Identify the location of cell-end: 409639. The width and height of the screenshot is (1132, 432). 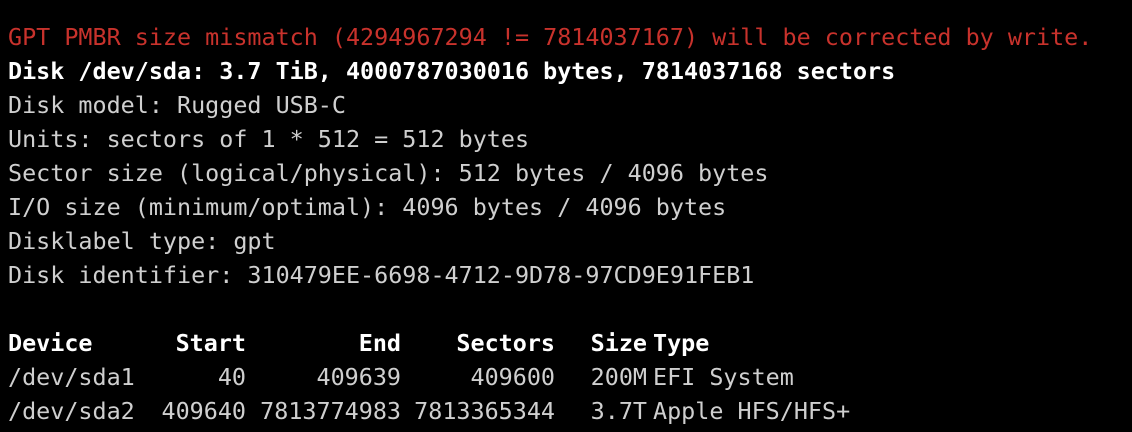
(359, 377).